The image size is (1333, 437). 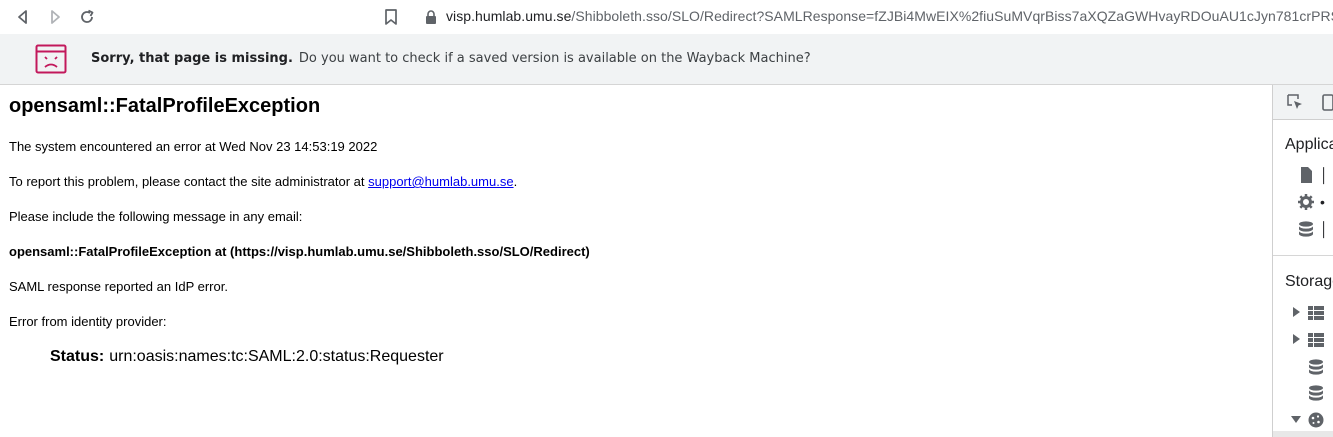 What do you see at coordinates (440, 181) in the screenshot?
I see `support-email-link: support@humlab.umu.se` at bounding box center [440, 181].